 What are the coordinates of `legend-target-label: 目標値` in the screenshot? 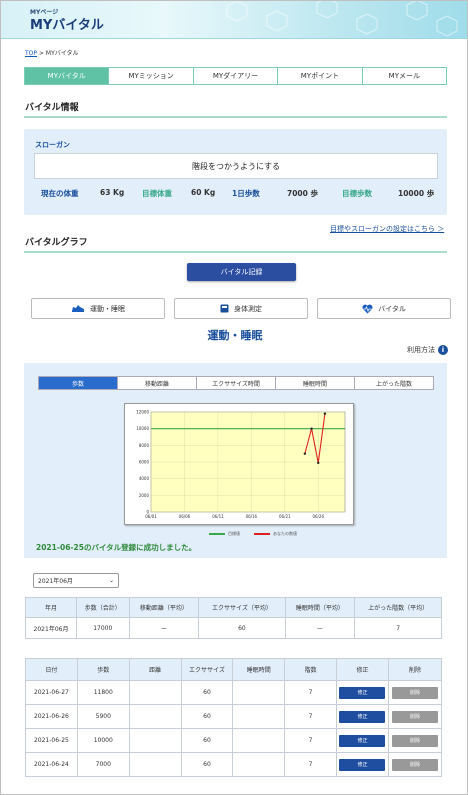 It's located at (234, 533).